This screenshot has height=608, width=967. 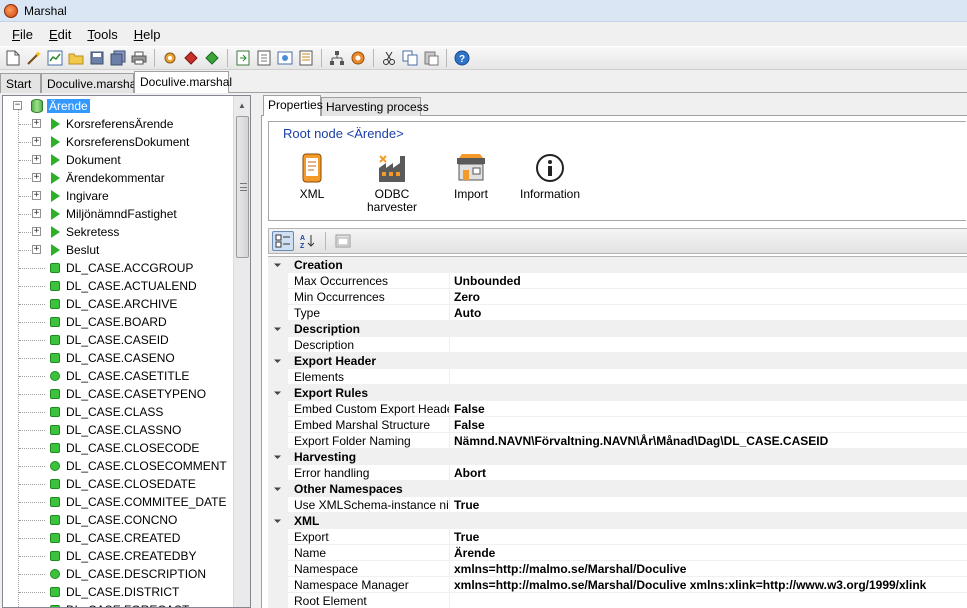 What do you see at coordinates (99, 484) in the screenshot?
I see `tree-node: DL_CASE.CLOSEDATE` at bounding box center [99, 484].